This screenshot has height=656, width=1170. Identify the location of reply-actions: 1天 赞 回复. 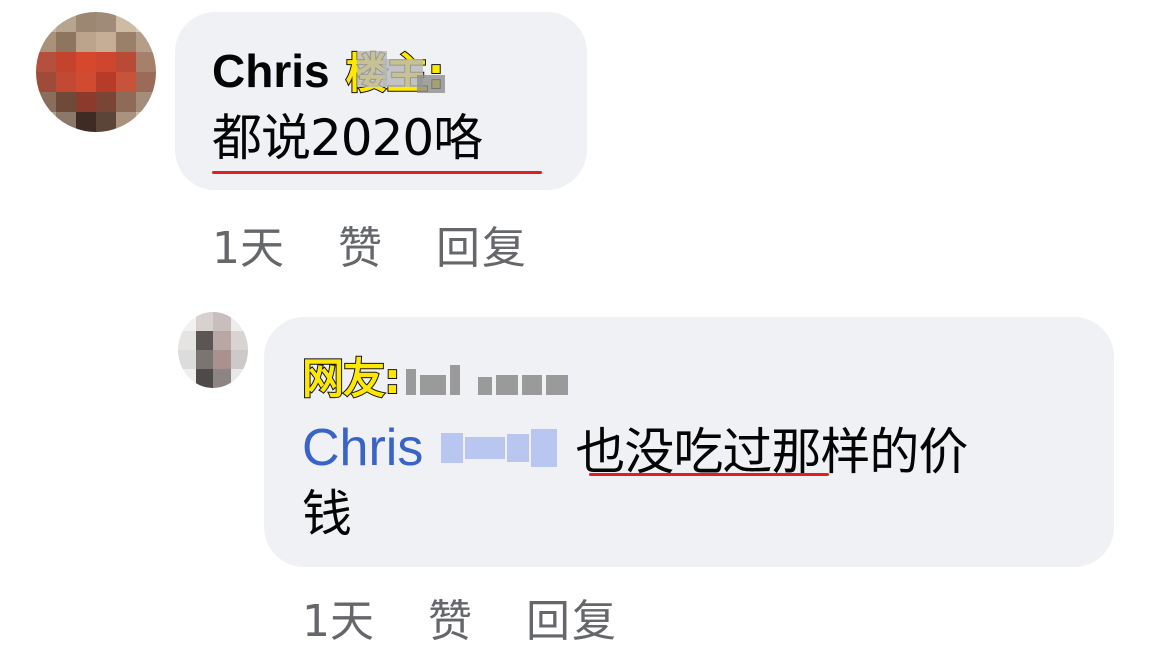
(460, 617).